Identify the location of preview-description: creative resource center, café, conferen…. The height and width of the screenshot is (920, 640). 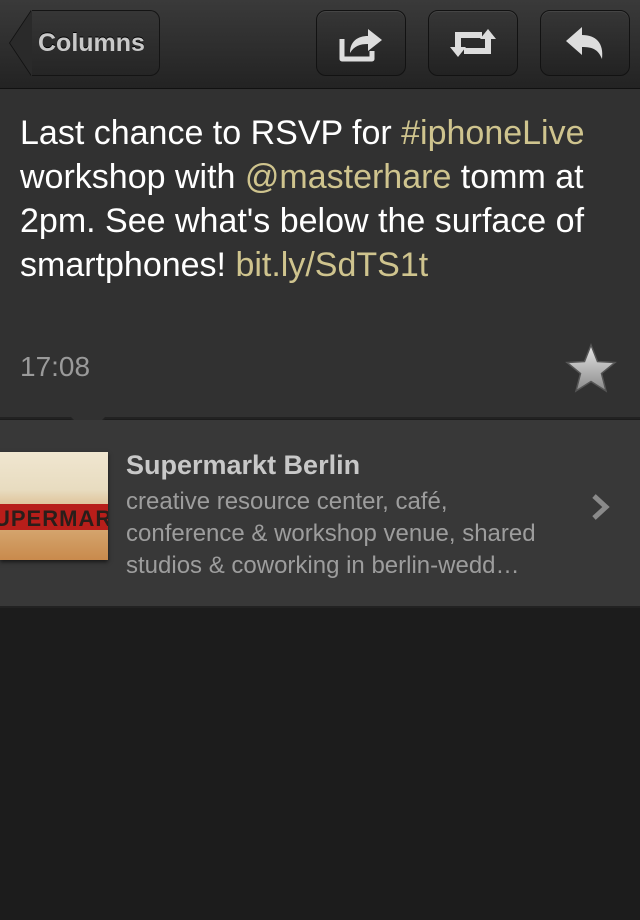
(331, 533).